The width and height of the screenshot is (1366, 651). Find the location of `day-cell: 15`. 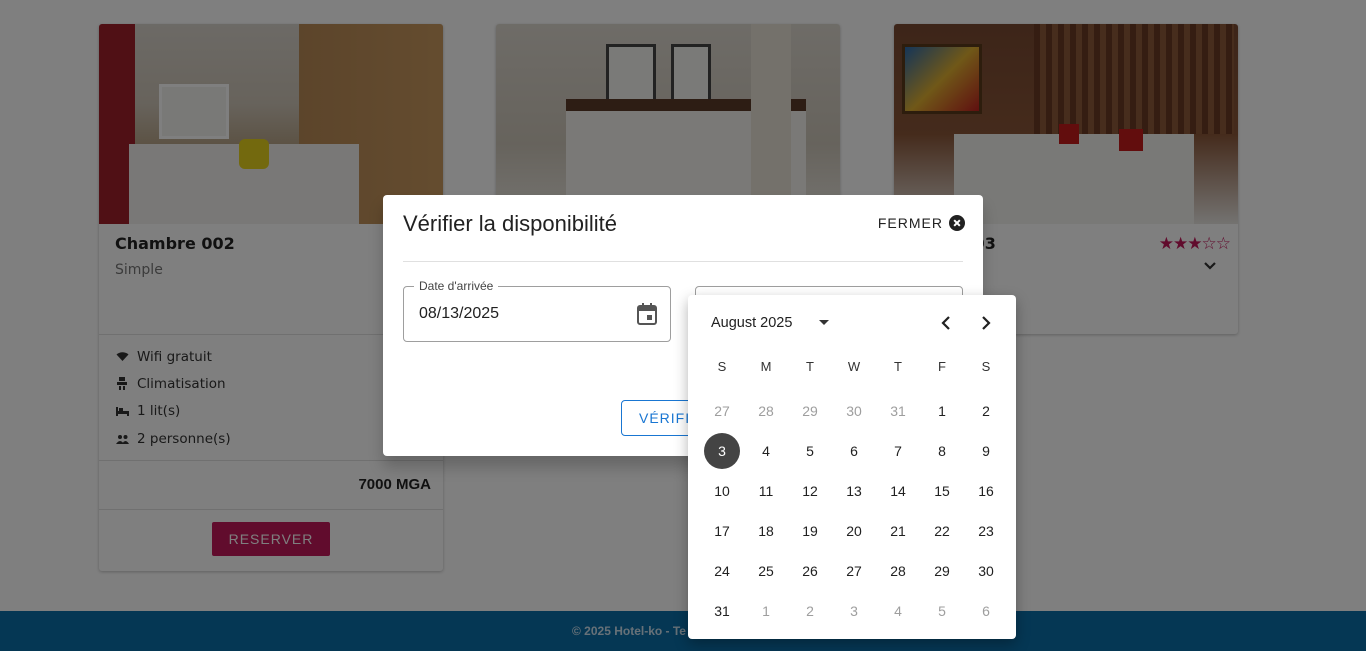

day-cell: 15 is located at coordinates (942, 491).